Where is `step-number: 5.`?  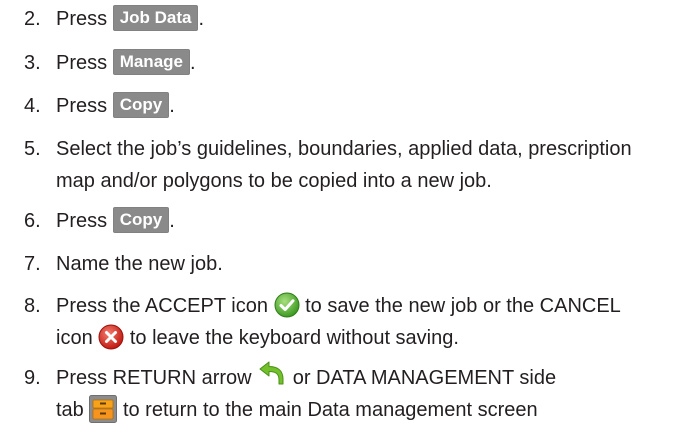
step-number: 5. is located at coordinates (32, 149).